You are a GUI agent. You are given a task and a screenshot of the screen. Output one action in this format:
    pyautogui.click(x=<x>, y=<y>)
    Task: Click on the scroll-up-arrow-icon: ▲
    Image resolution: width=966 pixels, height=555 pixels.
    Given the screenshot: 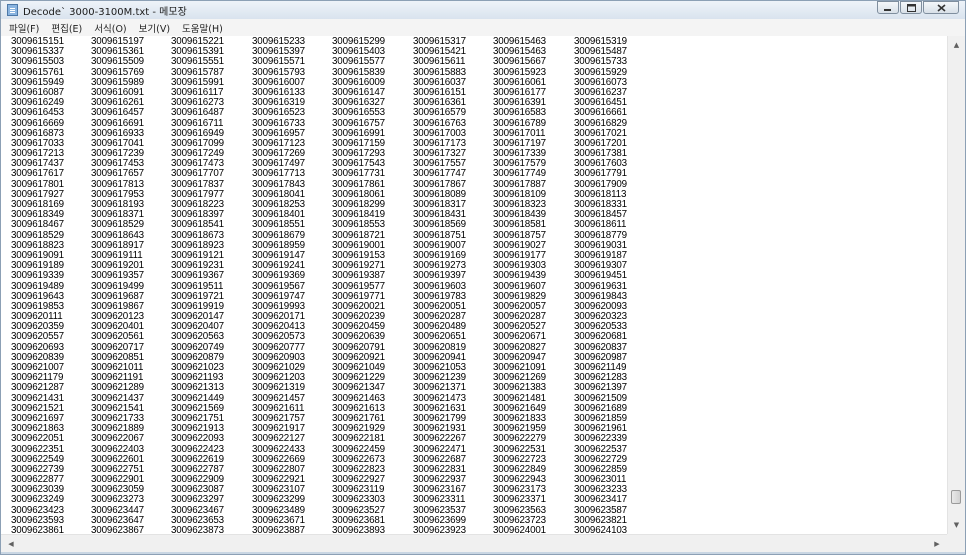 What is the action you would take?
    pyautogui.click(x=956, y=45)
    